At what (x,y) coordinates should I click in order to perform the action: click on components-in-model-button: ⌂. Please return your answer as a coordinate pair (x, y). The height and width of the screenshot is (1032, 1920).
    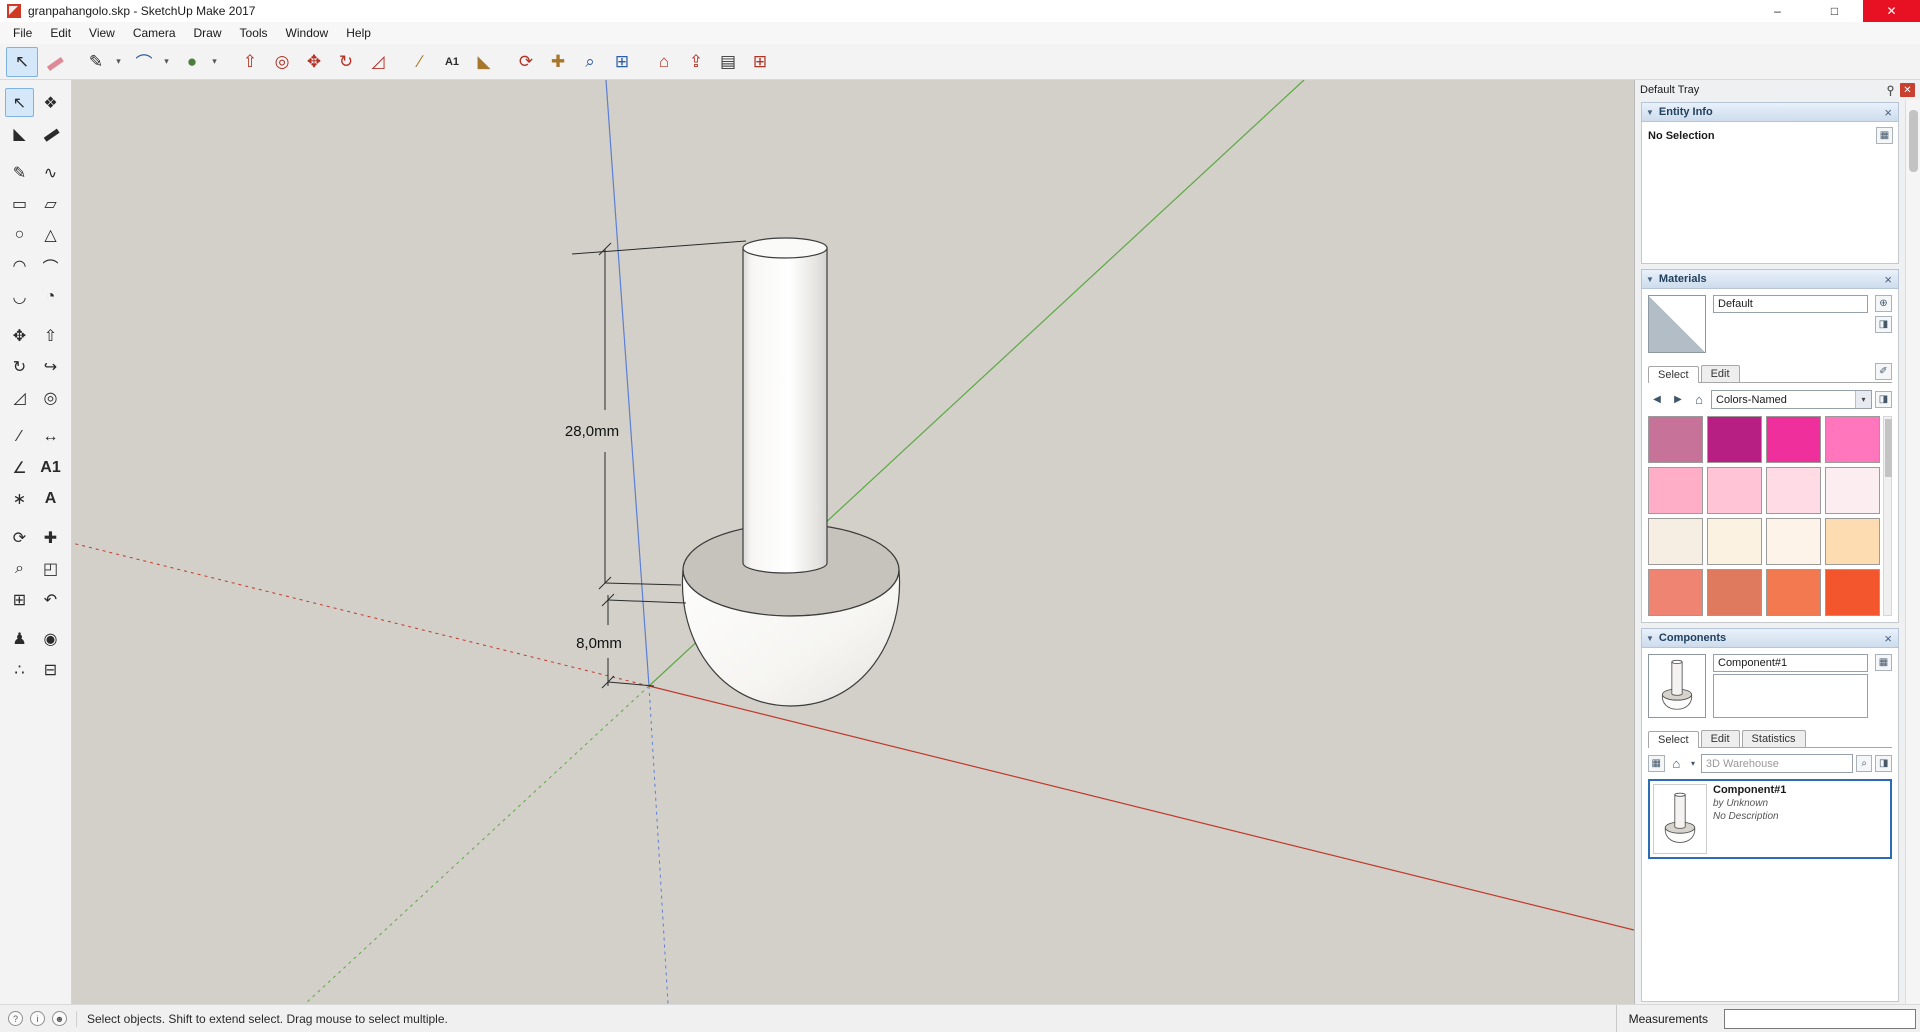
    Looking at the image, I should click on (1677, 764).